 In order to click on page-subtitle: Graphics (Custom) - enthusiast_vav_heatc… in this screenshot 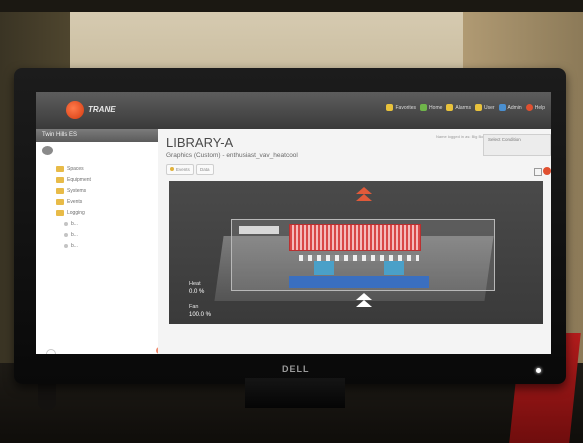, I will do `click(232, 155)`.